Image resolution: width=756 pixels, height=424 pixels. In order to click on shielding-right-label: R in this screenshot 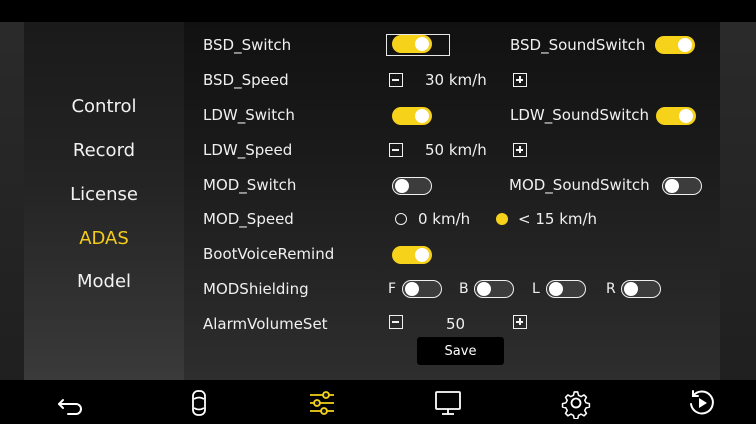, I will do `click(611, 289)`.